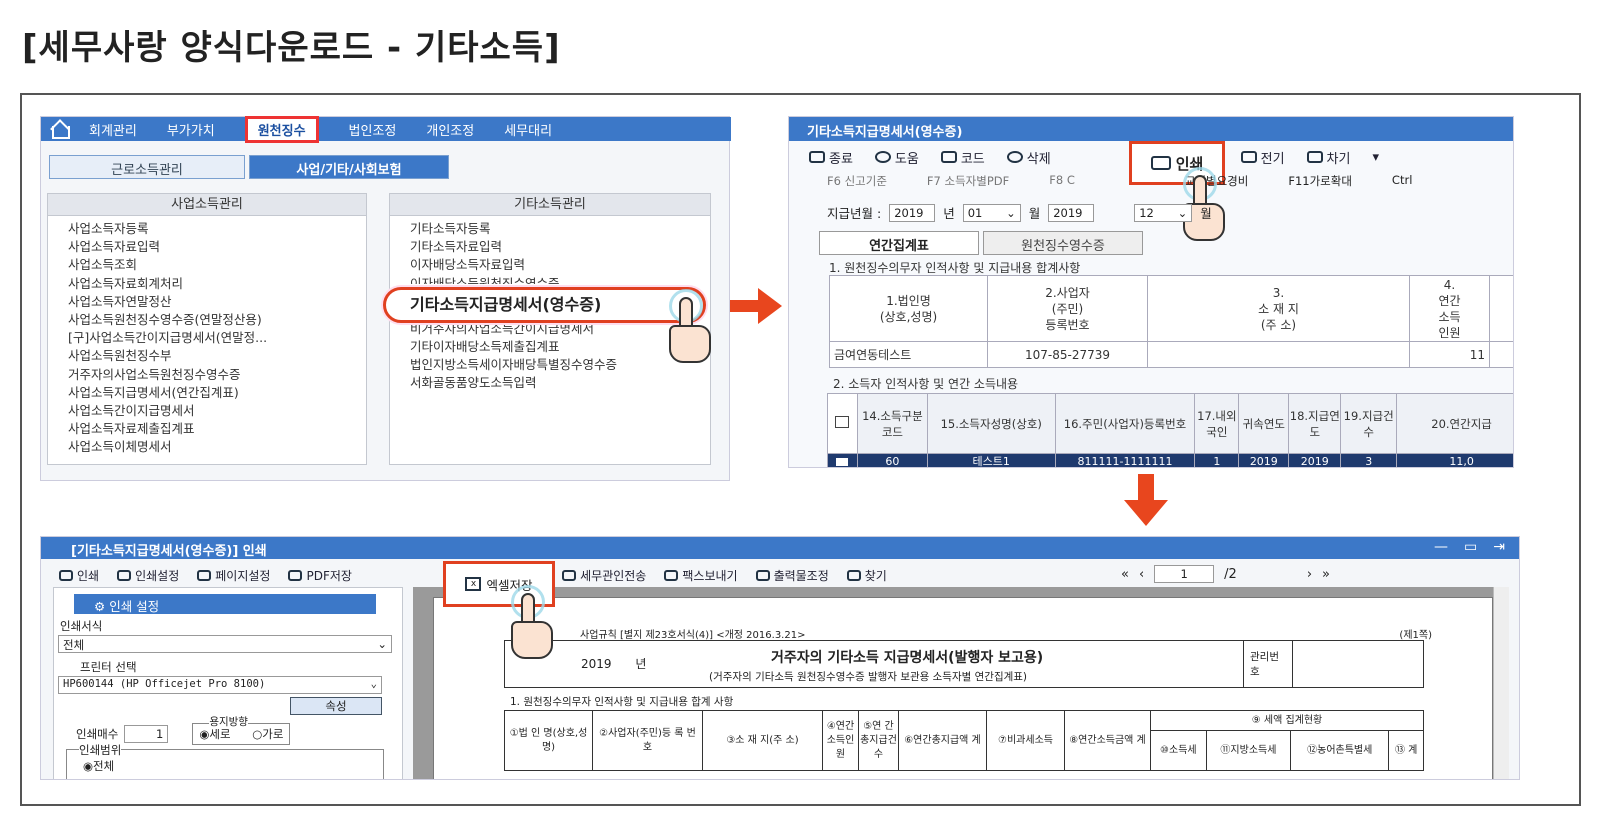 This screenshot has height=840, width=1600. Describe the element at coordinates (191, 129) in the screenshot. I see `menu-vat: 부가가치` at that location.